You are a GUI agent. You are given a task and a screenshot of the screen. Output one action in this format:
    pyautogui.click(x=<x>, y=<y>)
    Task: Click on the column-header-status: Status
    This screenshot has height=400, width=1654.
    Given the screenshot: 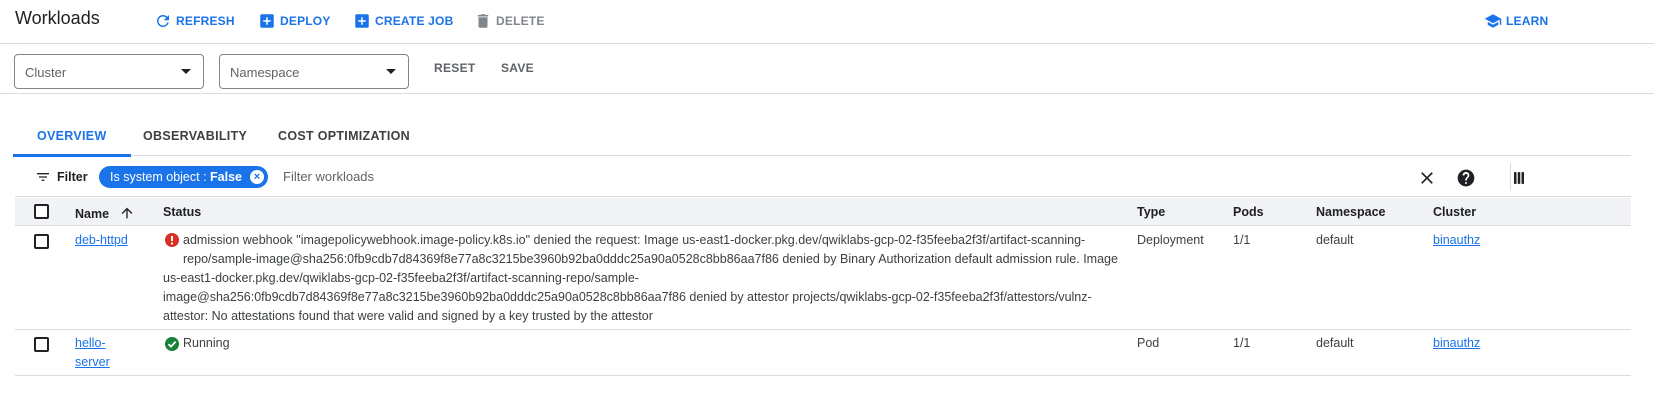 What is the action you would take?
    pyautogui.click(x=182, y=212)
    